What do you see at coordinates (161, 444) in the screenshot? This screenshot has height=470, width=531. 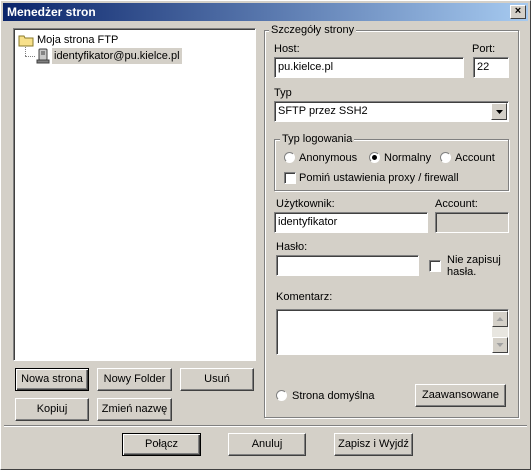 I see `connect-button: Połącz` at bounding box center [161, 444].